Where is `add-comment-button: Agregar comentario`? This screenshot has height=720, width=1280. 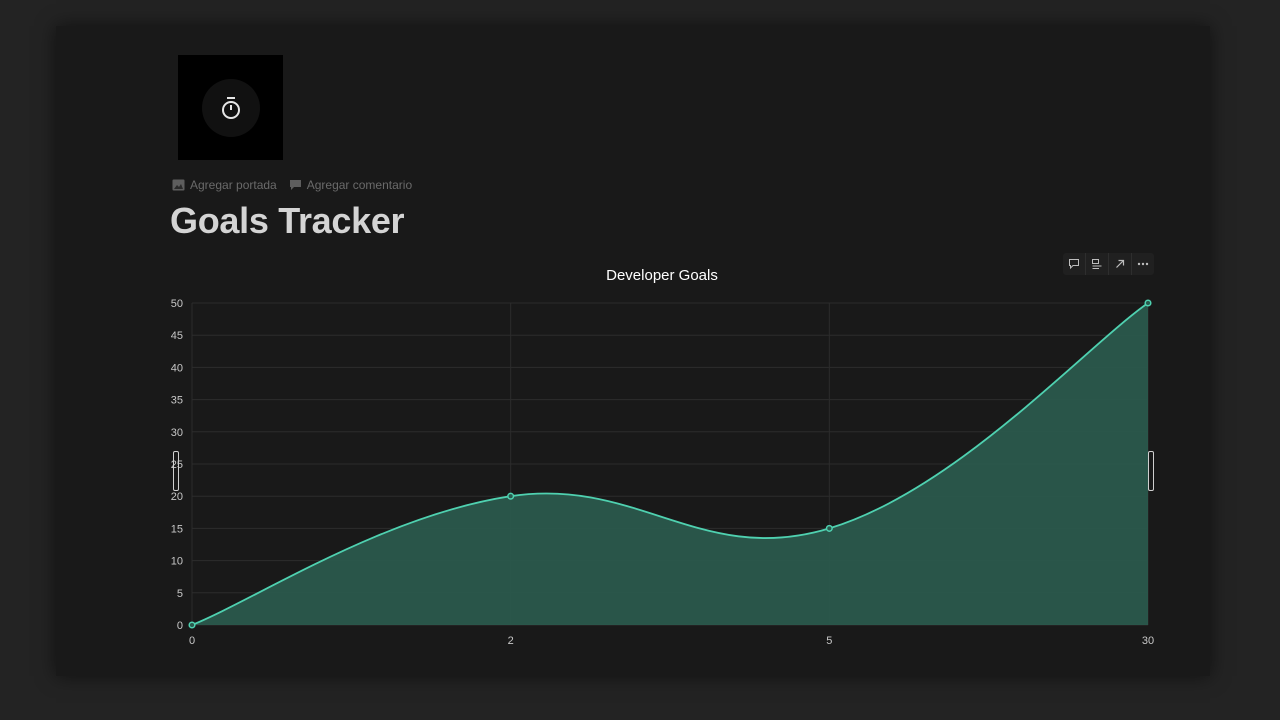
add-comment-button: Agregar comentario is located at coordinates (350, 185).